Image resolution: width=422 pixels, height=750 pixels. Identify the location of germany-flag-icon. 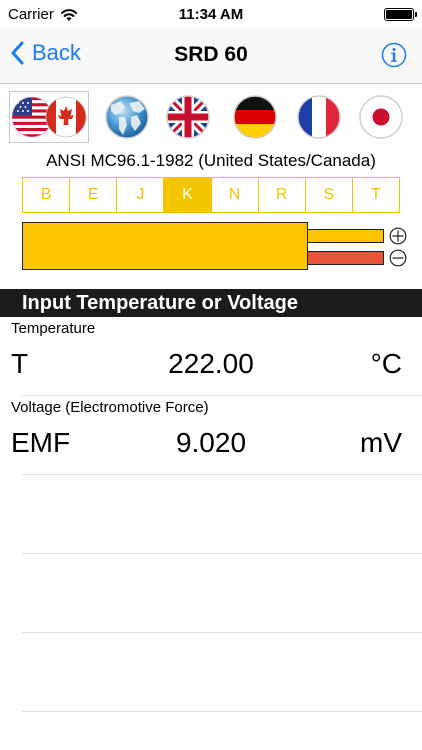
(255, 117).